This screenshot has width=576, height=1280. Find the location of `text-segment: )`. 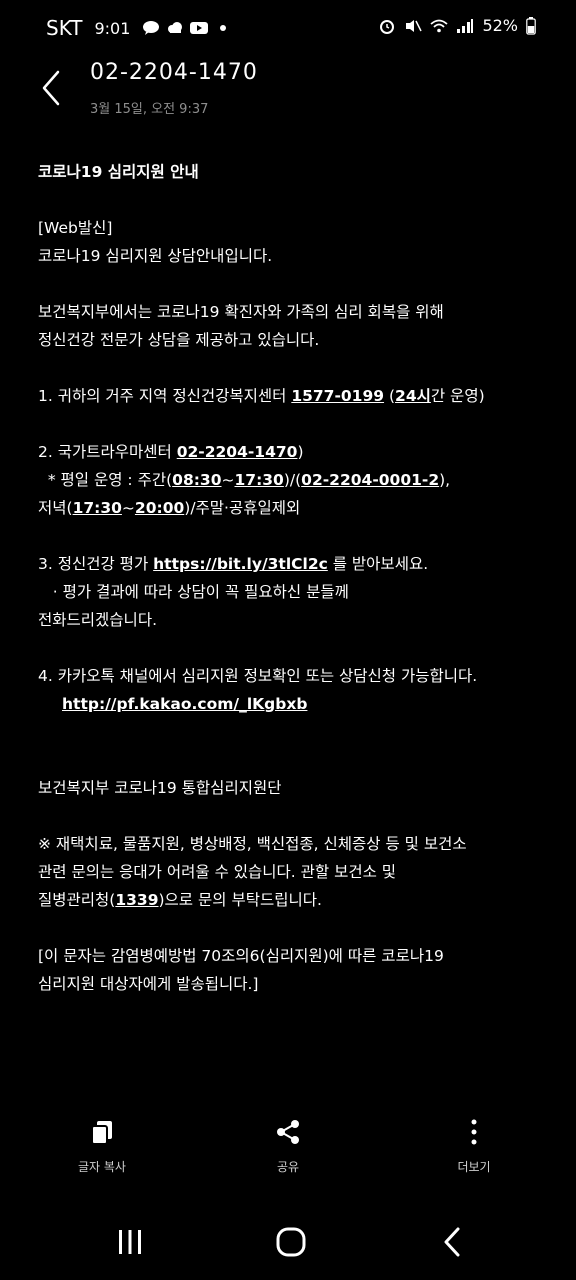

text-segment: ) is located at coordinates (300, 452).